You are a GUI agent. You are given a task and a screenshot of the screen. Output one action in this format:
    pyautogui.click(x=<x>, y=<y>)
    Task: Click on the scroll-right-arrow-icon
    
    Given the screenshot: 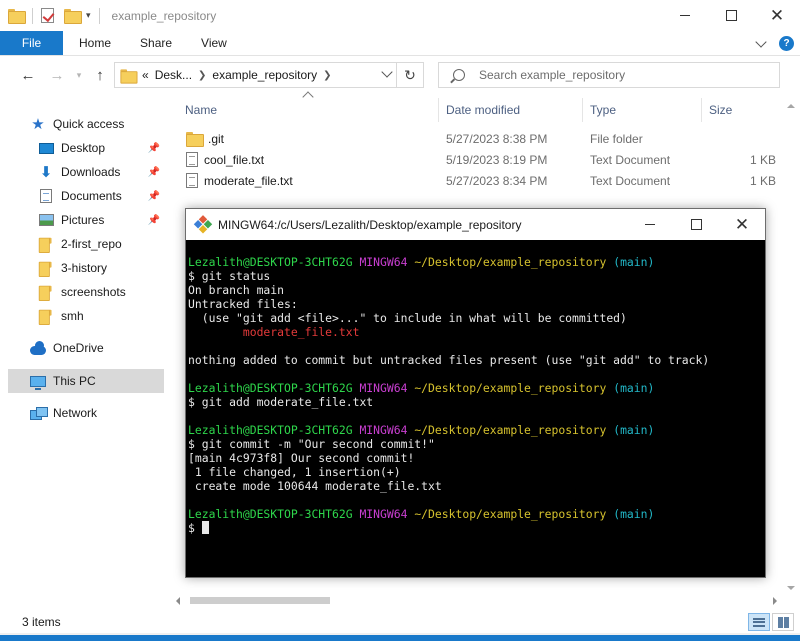 What is the action you would take?
    pyautogui.click(x=775, y=601)
    